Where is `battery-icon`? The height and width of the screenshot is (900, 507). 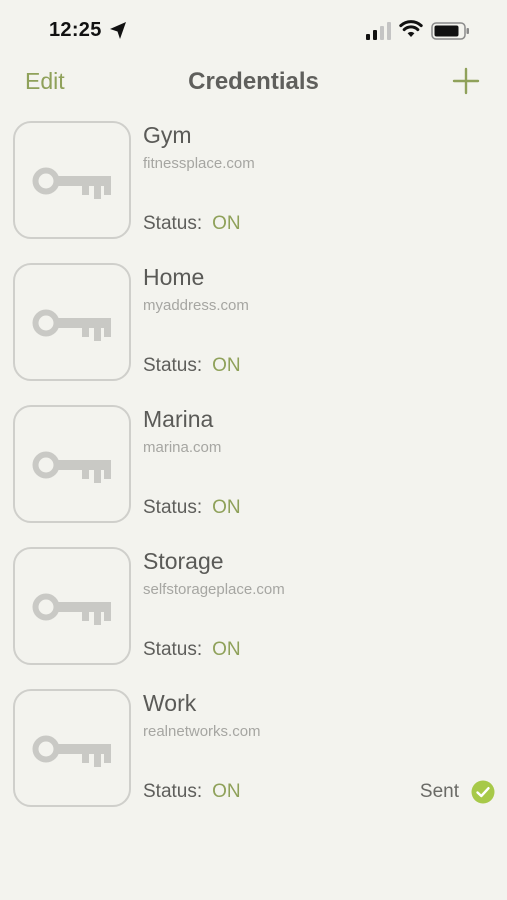 battery-icon is located at coordinates (450, 31).